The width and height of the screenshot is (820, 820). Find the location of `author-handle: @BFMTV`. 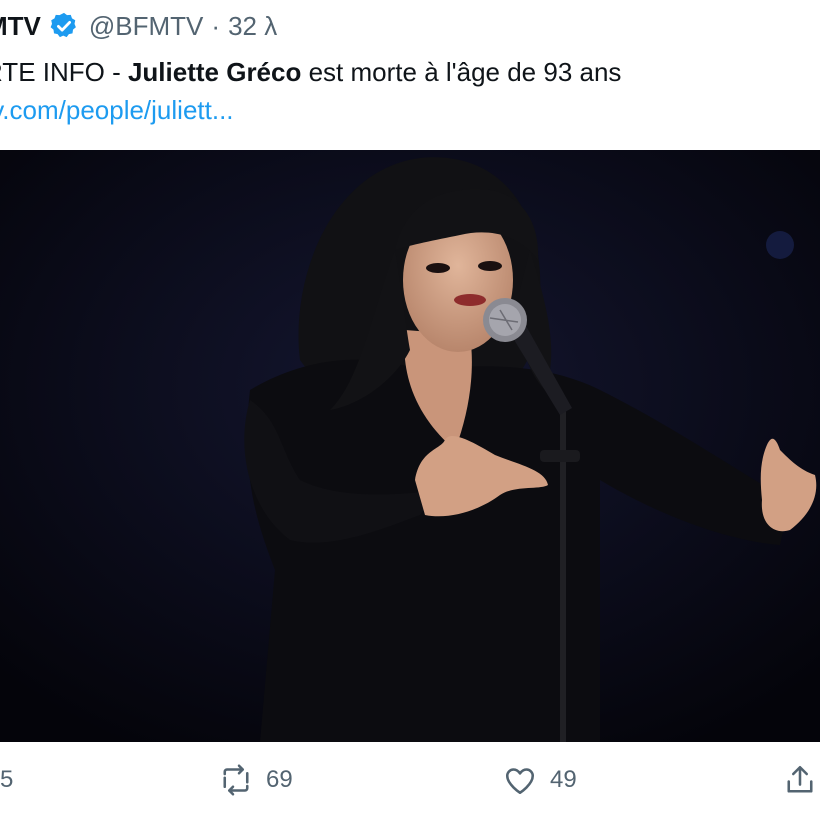

author-handle: @BFMTV is located at coordinates (146, 26).